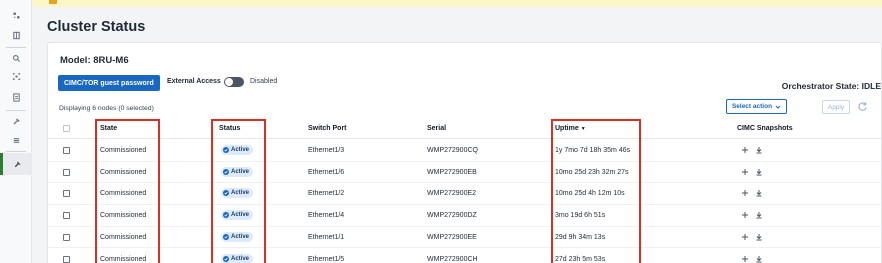 This screenshot has width=882, height=263. Describe the element at coordinates (326, 194) in the screenshot. I see `switch-port-cell: Ethernet1/2` at that location.